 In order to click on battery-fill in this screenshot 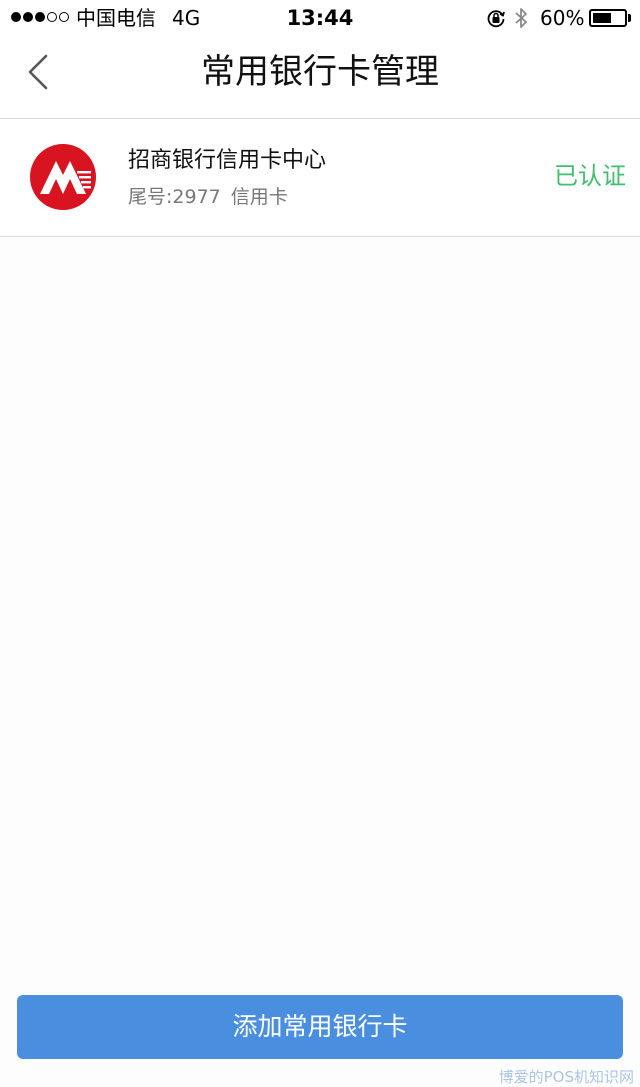, I will do `click(602, 18)`.